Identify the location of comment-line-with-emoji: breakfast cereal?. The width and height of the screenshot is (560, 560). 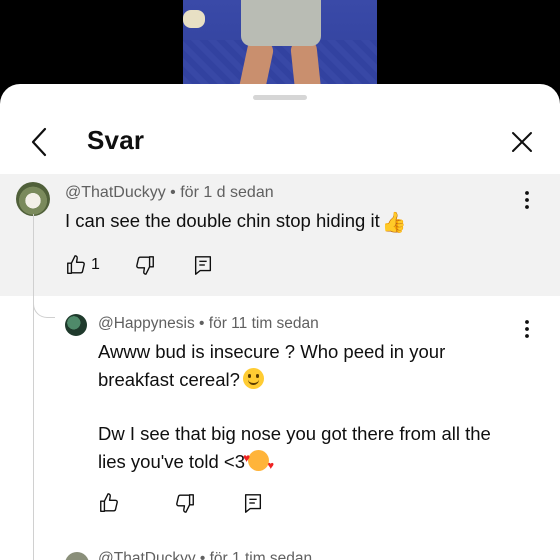
(294, 380).